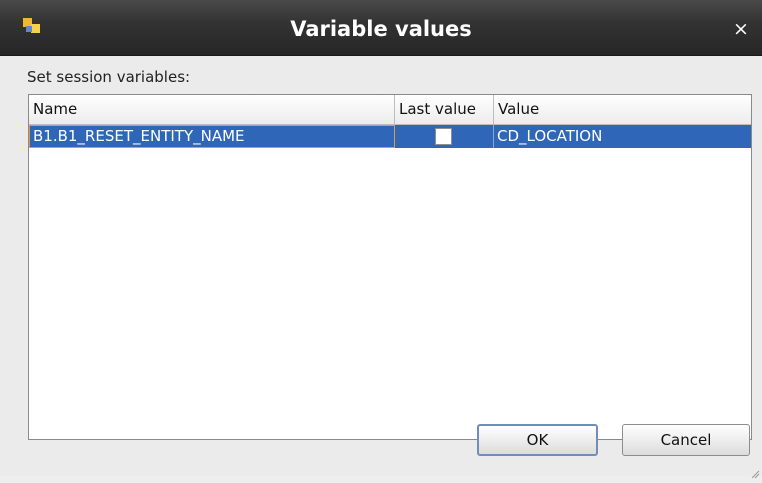 This screenshot has width=762, height=483. What do you see at coordinates (212, 136) in the screenshot?
I see `variable-name-cell: B1.B1_RESET_ENTITY_NAME` at bounding box center [212, 136].